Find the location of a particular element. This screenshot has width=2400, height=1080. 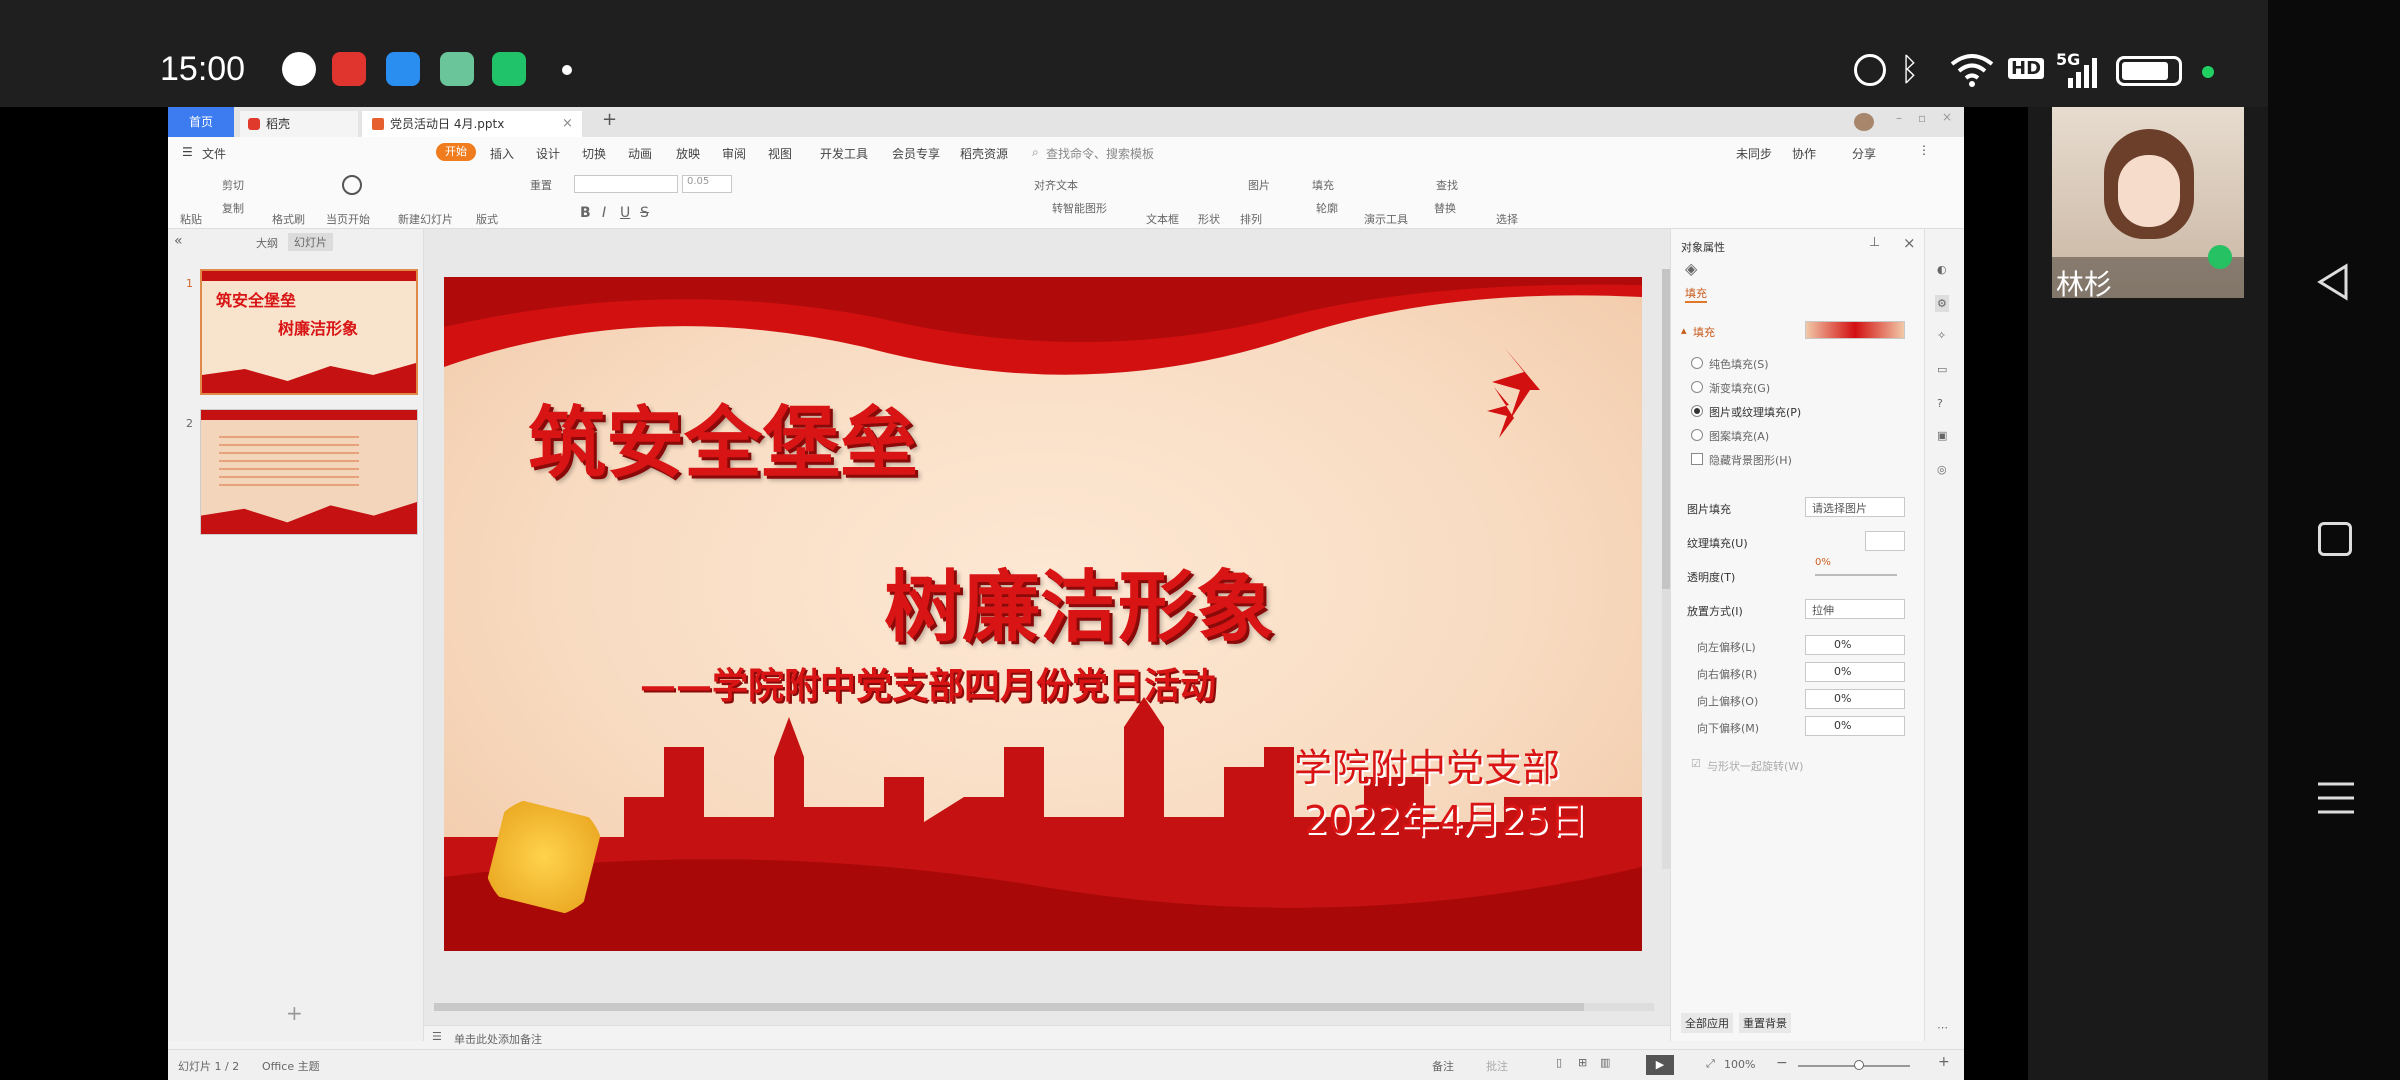

align-text-button: 对齐文本 is located at coordinates (1056, 185).